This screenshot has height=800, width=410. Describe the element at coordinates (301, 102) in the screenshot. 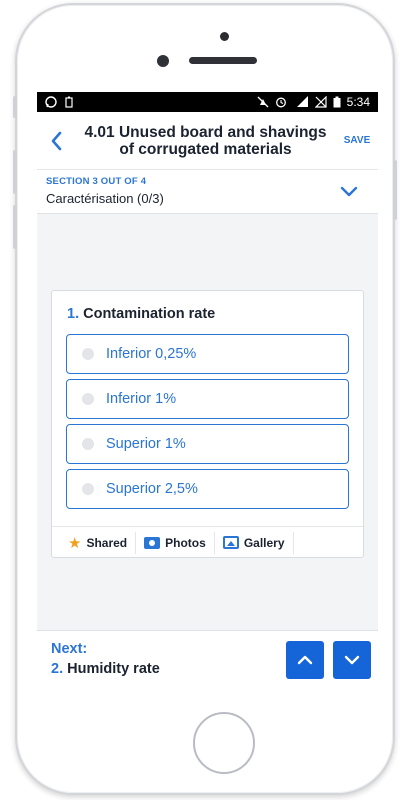

I see `signal-4g-icon` at that location.